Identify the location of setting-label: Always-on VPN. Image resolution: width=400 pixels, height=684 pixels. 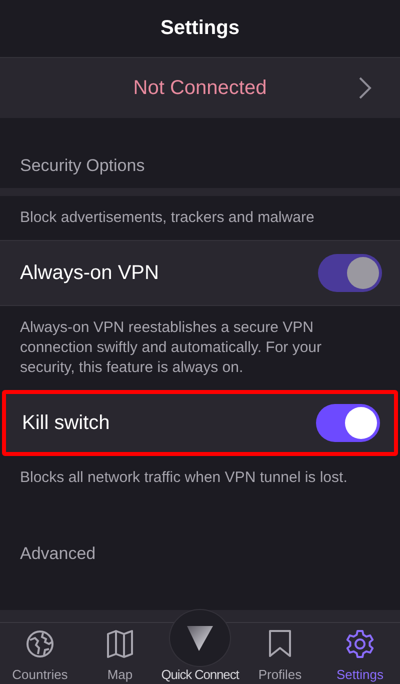
(89, 273).